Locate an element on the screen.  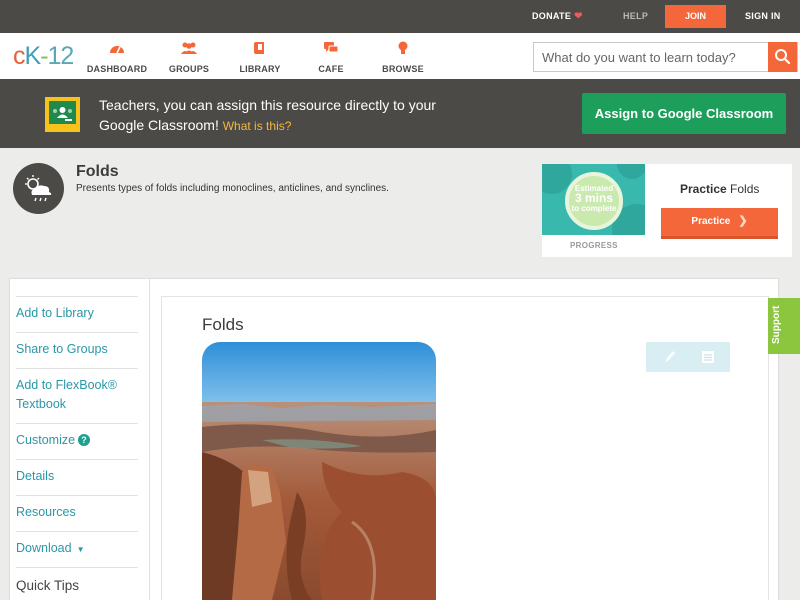
logo-part: - is located at coordinates (44, 56).